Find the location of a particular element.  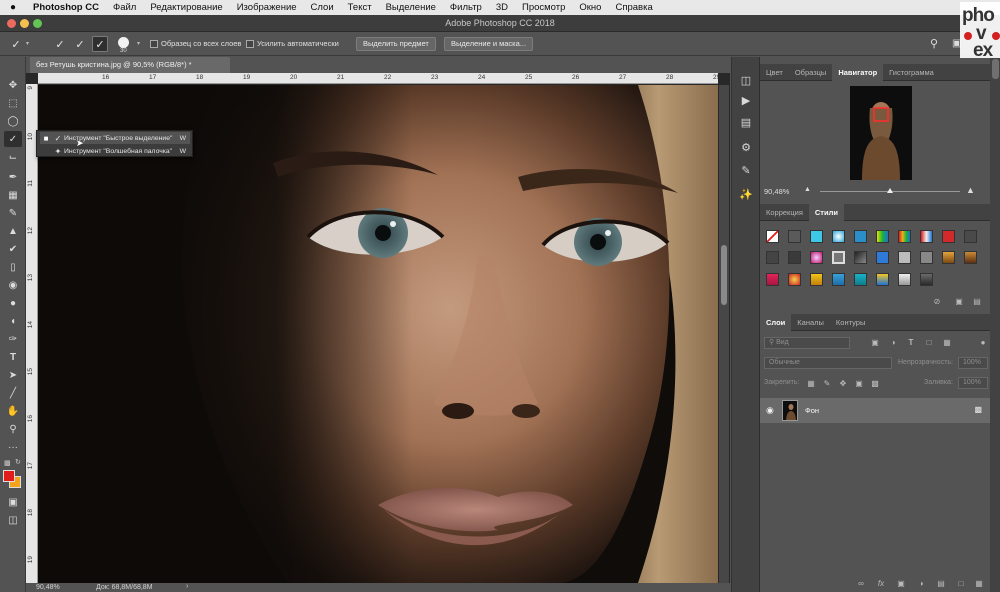

select-subject-button: Выделить предмет is located at coordinates (396, 44).